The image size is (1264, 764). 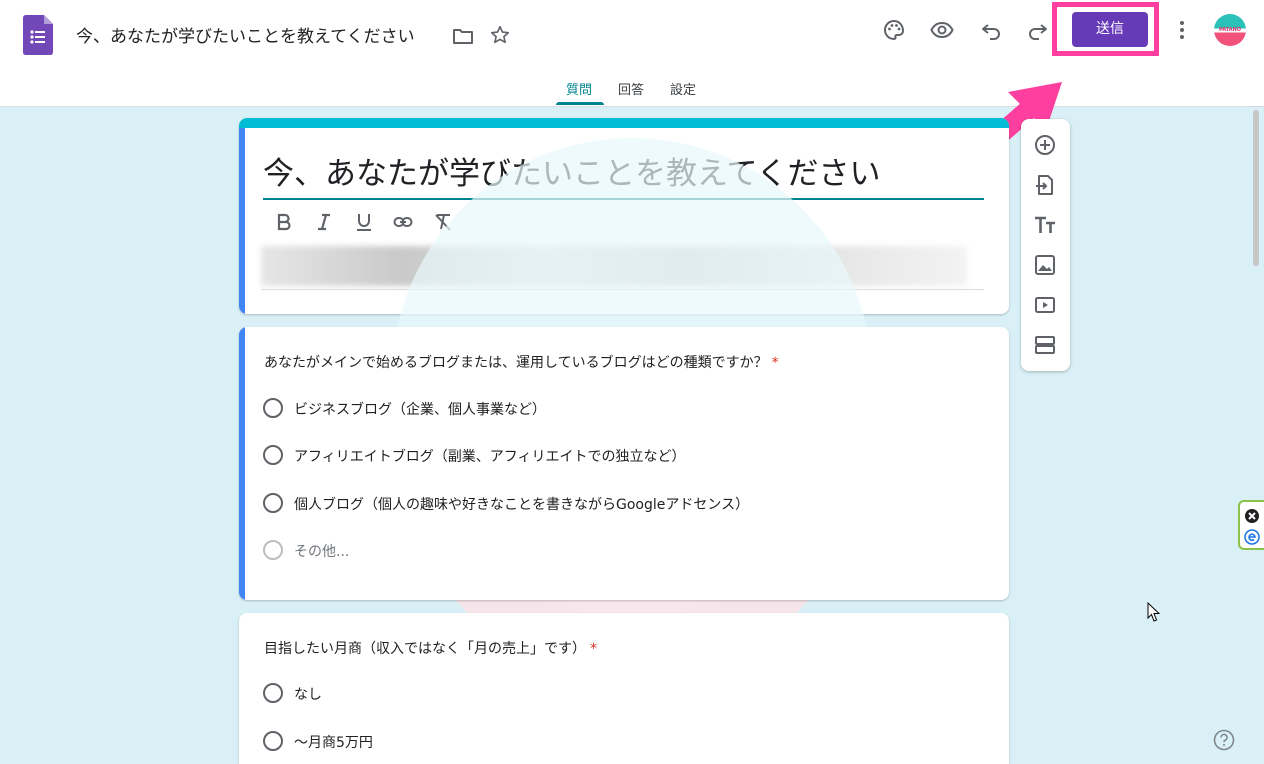 What do you see at coordinates (579, 88) in the screenshot?
I see `tab-questions: 質問` at bounding box center [579, 88].